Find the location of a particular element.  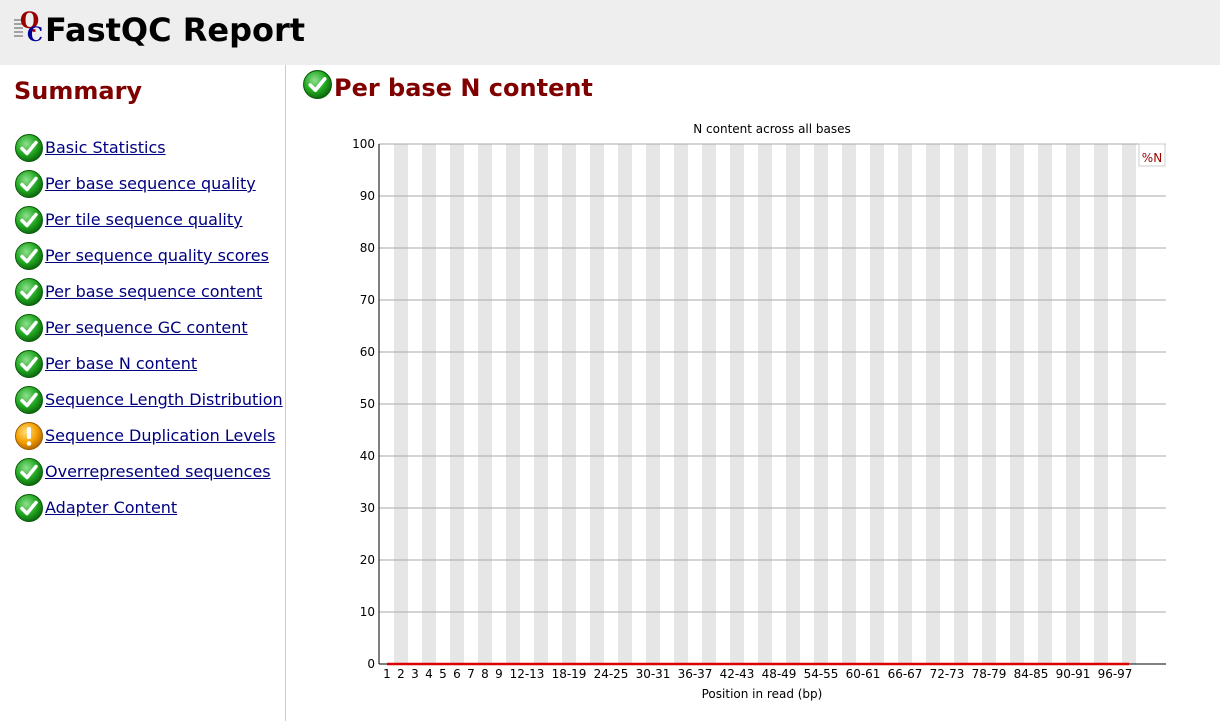

module-link: Per tile sequence quality is located at coordinates (144, 220).